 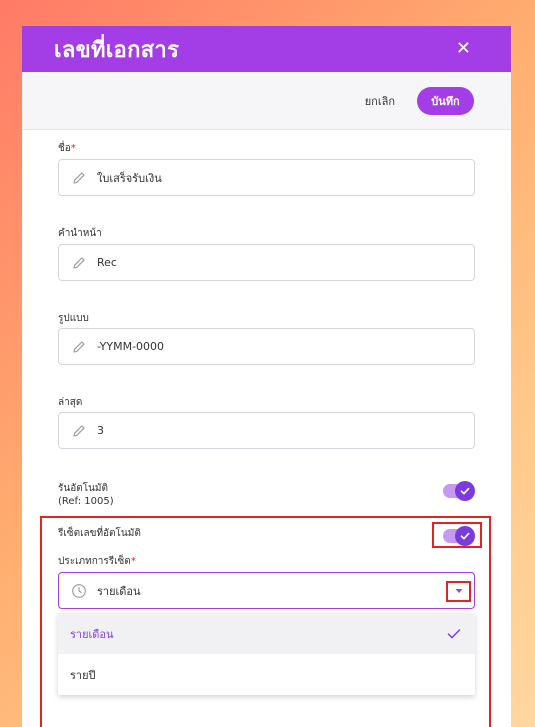 What do you see at coordinates (79, 590) in the screenshot?
I see `clock-icon` at bounding box center [79, 590].